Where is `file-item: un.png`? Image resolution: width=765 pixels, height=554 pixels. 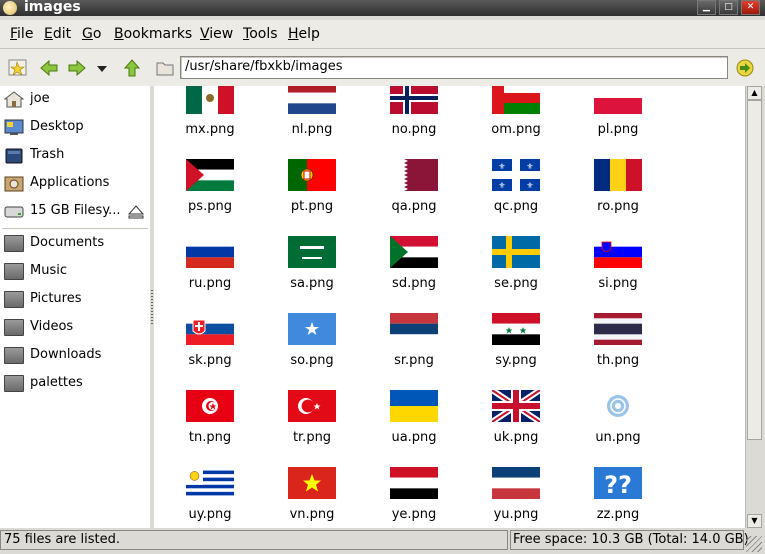
file-item: un.png is located at coordinates (618, 423).